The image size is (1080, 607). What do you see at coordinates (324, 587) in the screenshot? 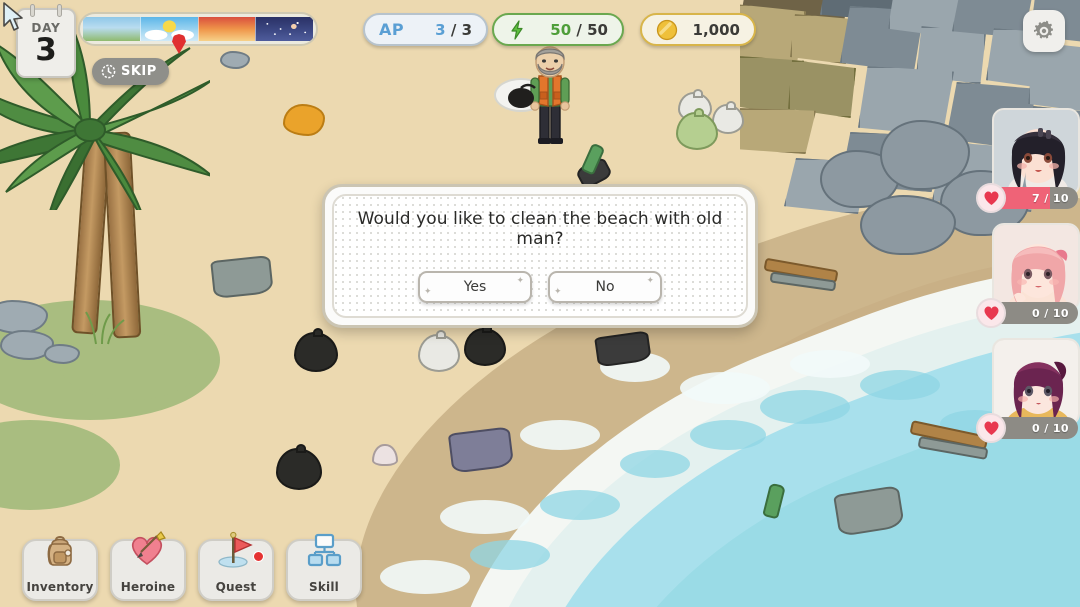
I see `nav-skill-label: Skill` at bounding box center [324, 587].